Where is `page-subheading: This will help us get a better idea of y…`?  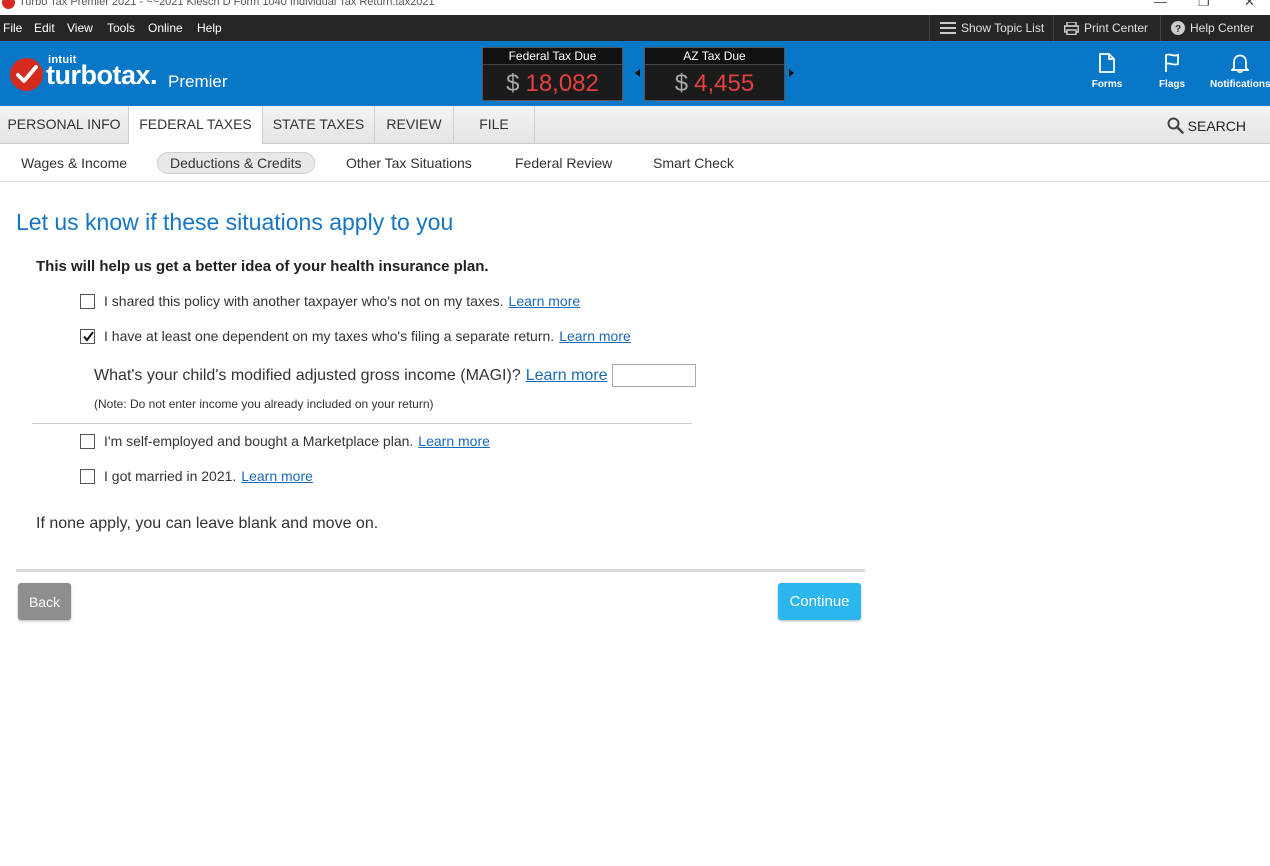
page-subheading: This will help us get a better idea of y… is located at coordinates (262, 266).